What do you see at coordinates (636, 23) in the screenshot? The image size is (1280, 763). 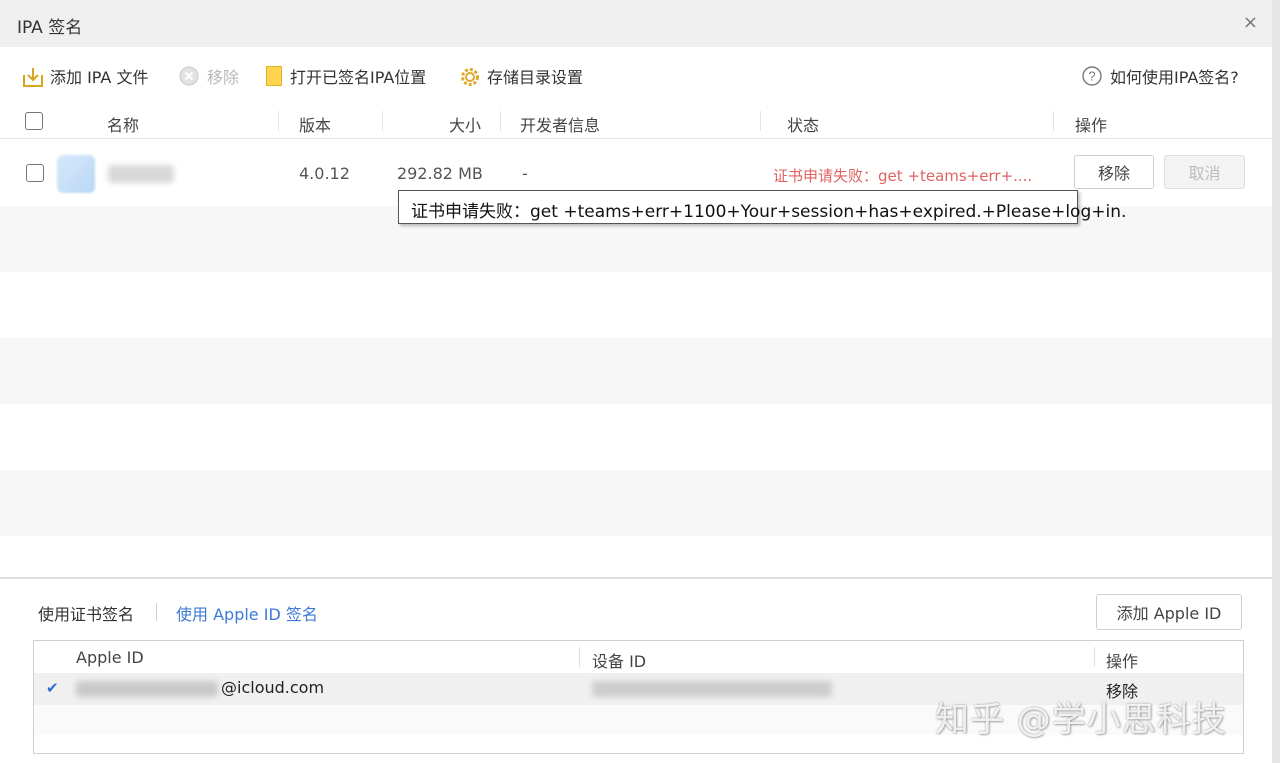 I see `title-bar: IPA 签名 ×` at bounding box center [636, 23].